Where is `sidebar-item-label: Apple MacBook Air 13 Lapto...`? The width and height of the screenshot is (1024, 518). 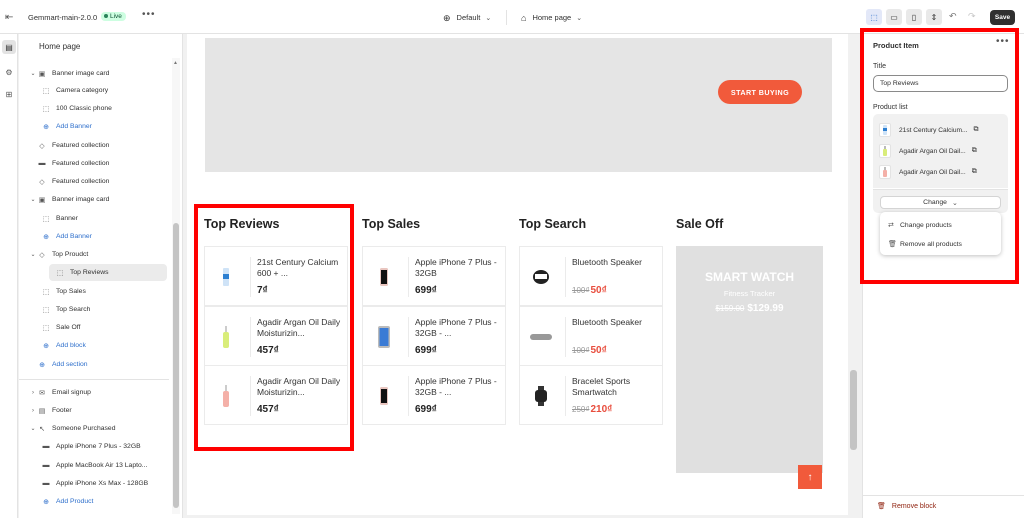 sidebar-item-label: Apple MacBook Air 13 Lapto... is located at coordinates (102, 465).